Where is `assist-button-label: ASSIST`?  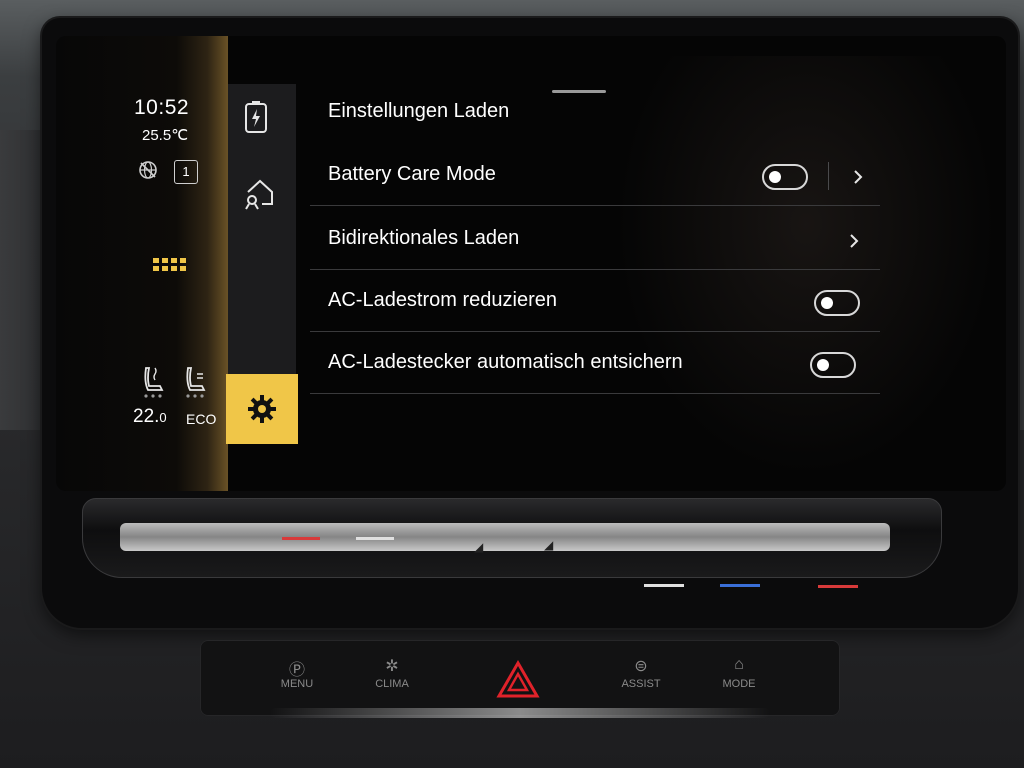
assist-button-label: ASSIST is located at coordinates (641, 684).